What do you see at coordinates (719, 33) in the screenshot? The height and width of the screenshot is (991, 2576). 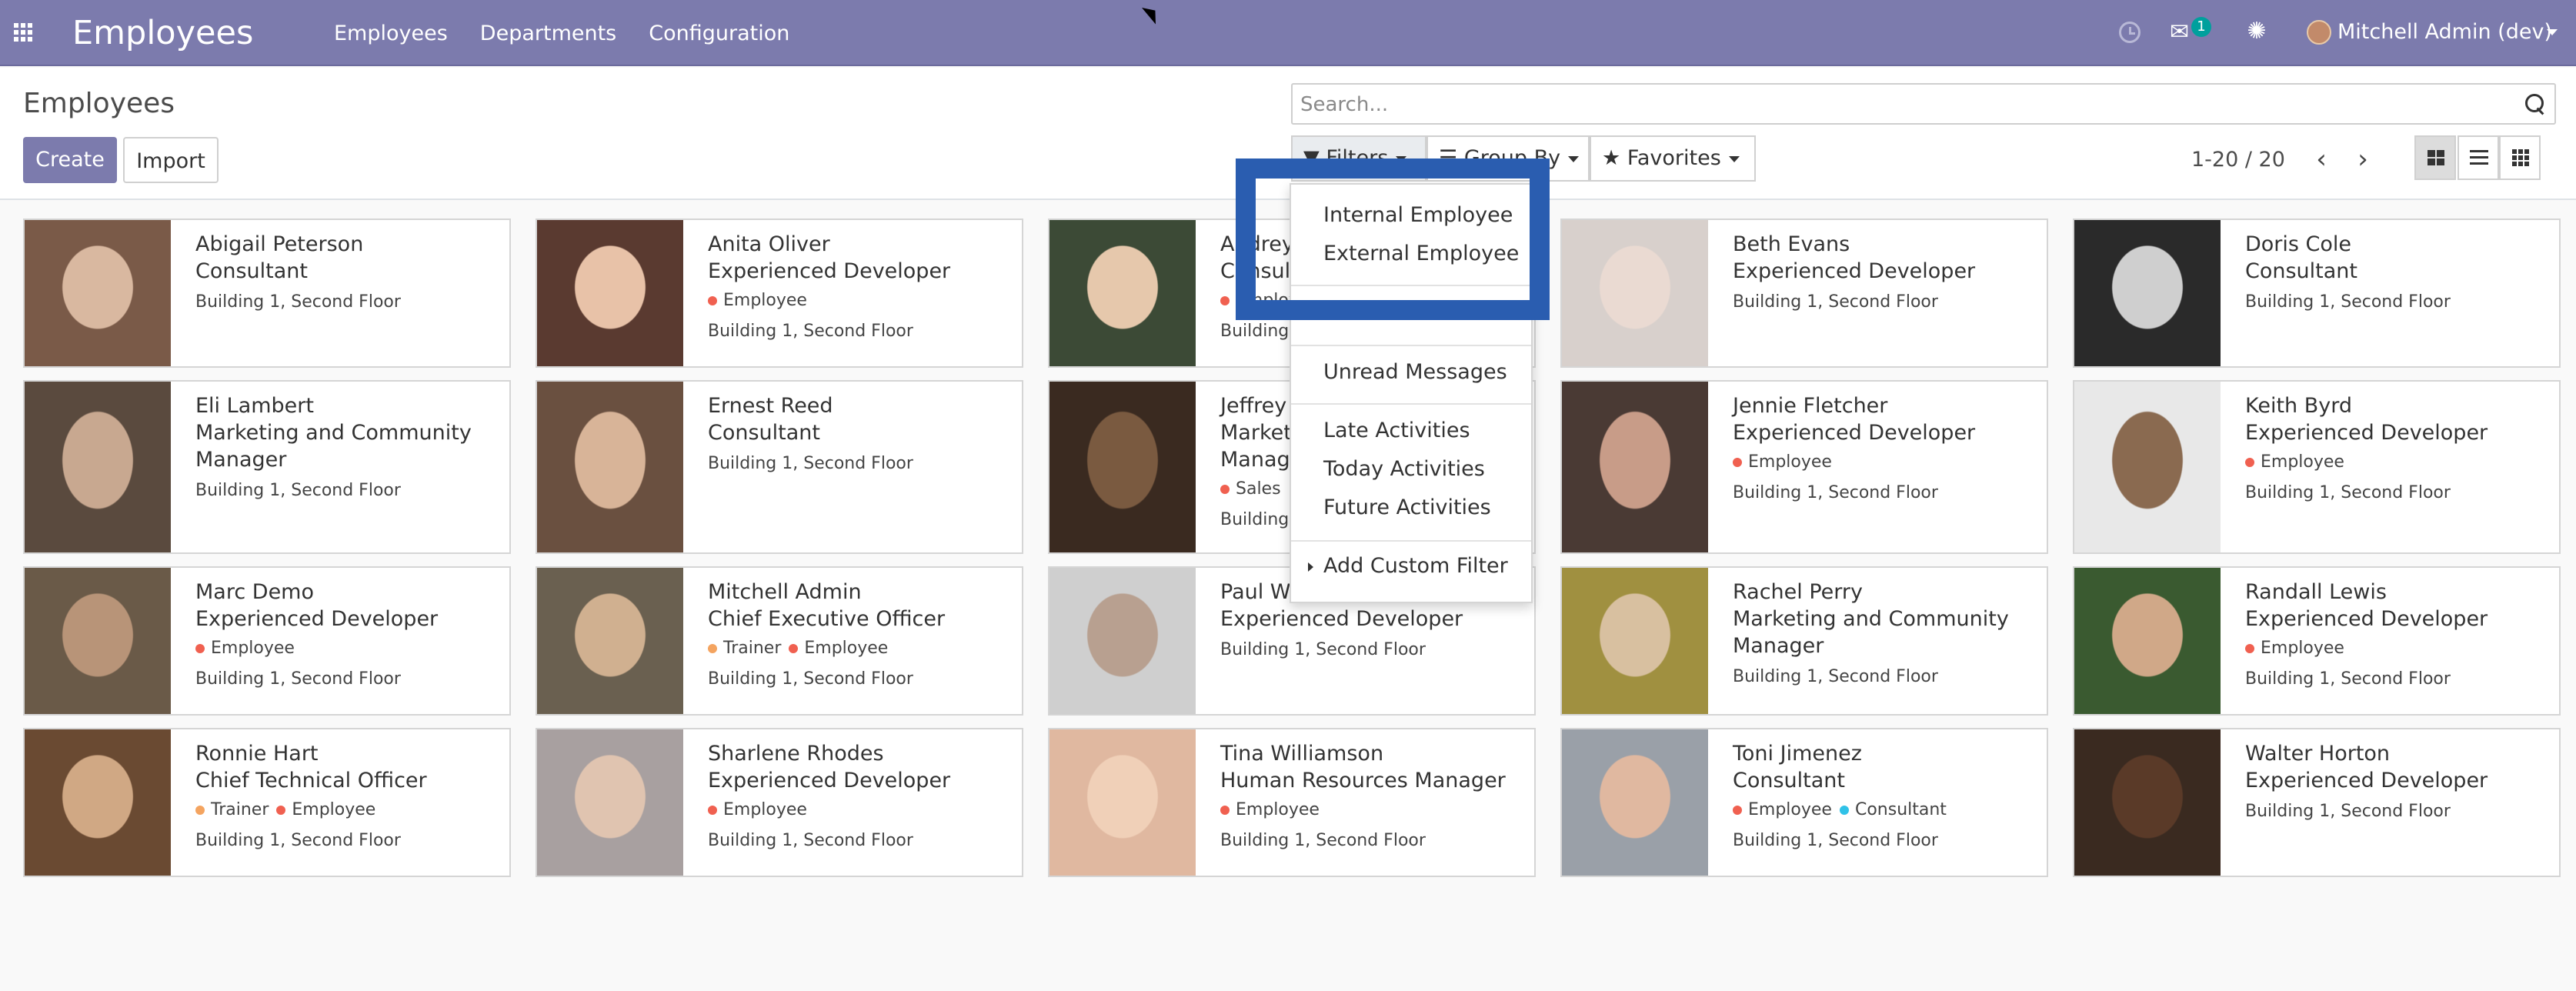 I see `menu-configuration: Configuration` at bounding box center [719, 33].